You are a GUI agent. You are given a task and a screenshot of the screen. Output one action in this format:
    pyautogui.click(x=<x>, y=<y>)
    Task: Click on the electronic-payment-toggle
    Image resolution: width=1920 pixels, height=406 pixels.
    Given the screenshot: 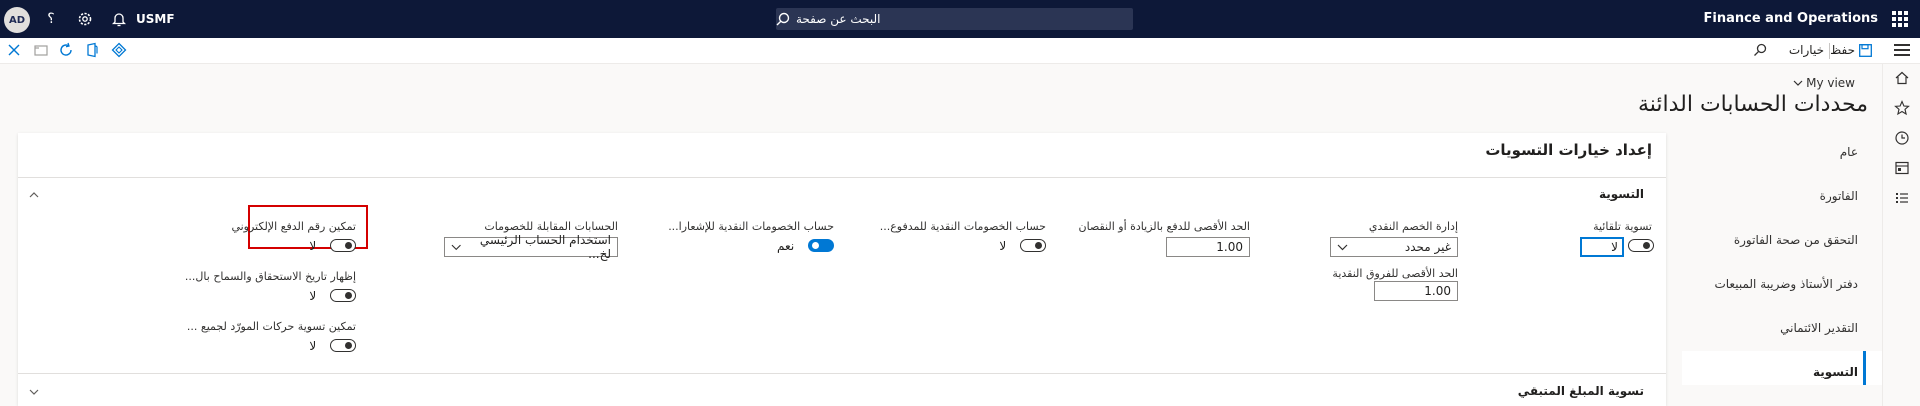 What is the action you would take?
    pyautogui.click(x=343, y=245)
    